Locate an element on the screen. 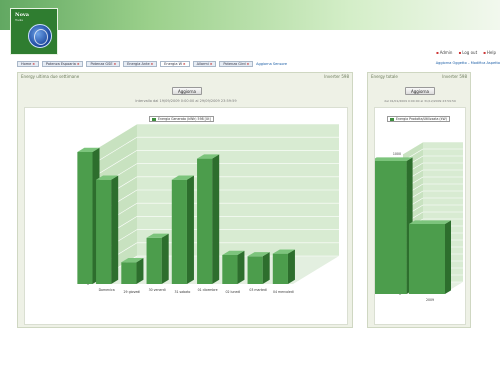 Image resolution: width=500 pixels, height=370 pixels. refresh-sensor-link: Aggiorna Sensore is located at coordinates (271, 64).